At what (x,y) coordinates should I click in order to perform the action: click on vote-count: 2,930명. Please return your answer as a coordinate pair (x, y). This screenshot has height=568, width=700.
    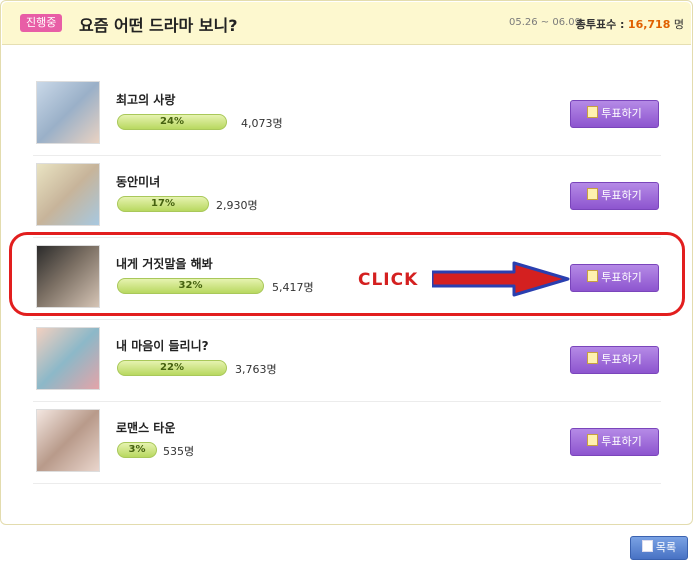
    Looking at the image, I should click on (237, 205).